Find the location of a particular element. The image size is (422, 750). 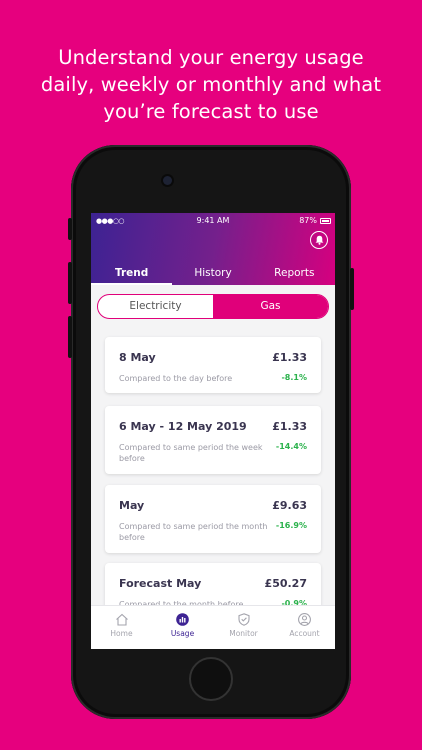

nav-usage: Usage is located at coordinates (182, 627).